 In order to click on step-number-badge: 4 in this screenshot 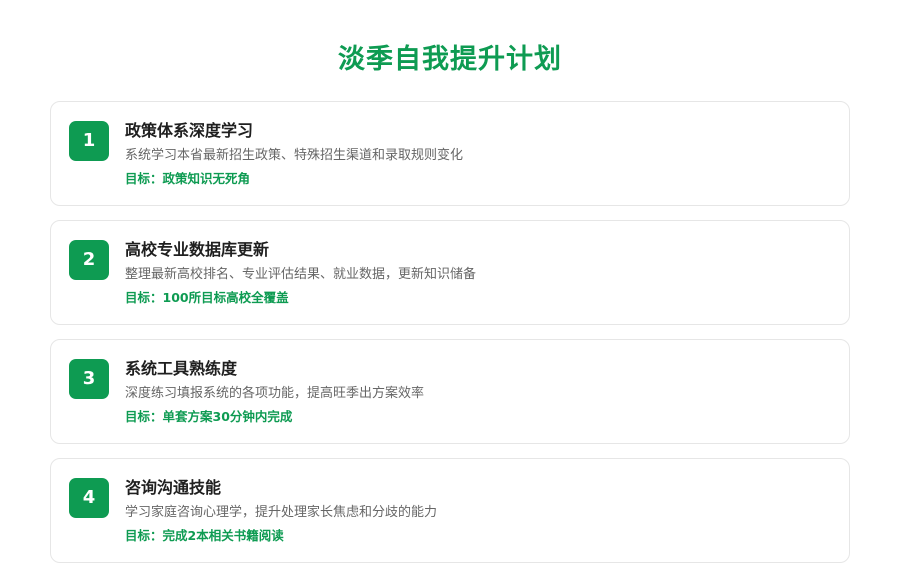, I will do `click(89, 498)`.